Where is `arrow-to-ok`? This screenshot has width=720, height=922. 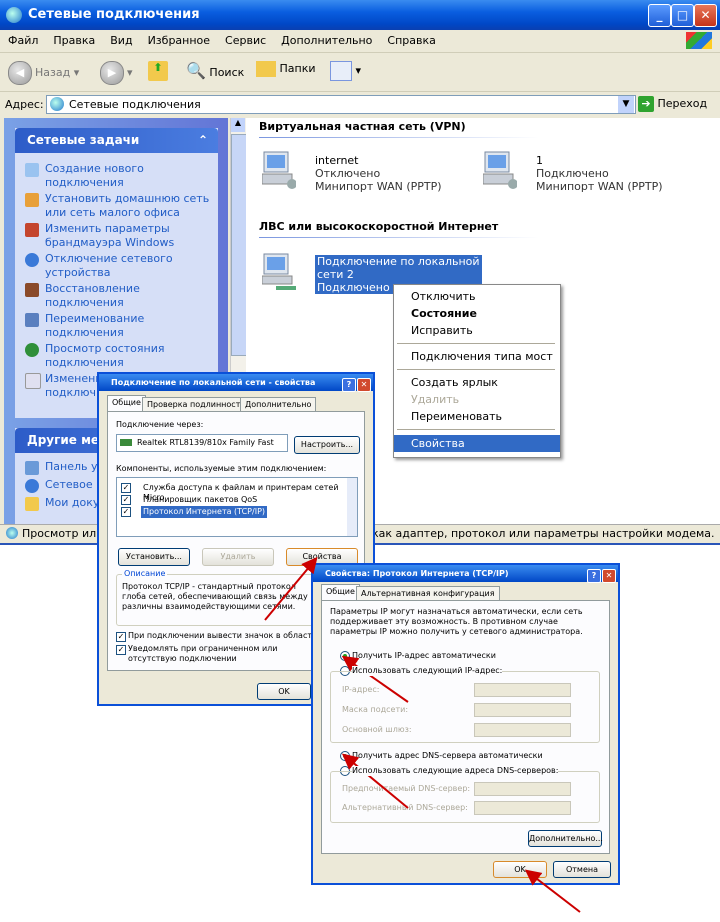 arrow-to-ok is located at coordinates (552, 891).